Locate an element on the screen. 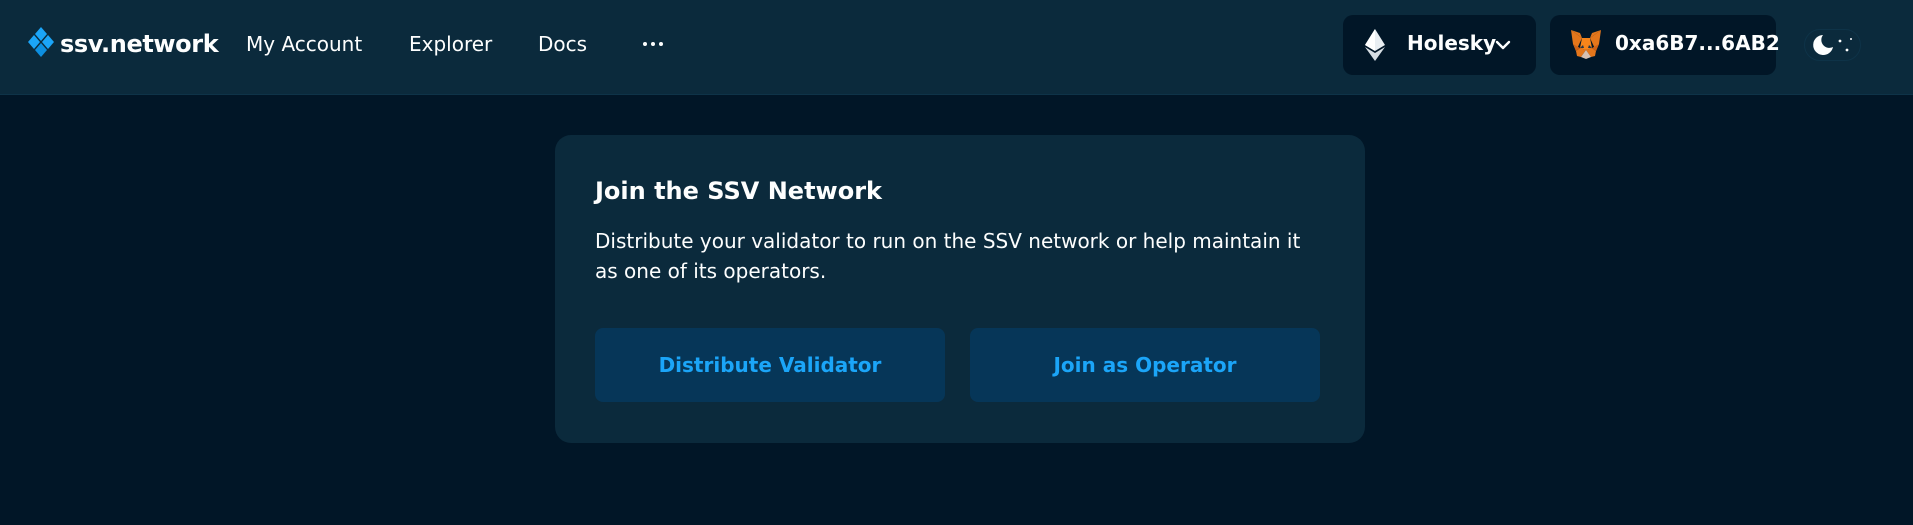 This screenshot has width=1913, height=525. network-selector: Holesky is located at coordinates (1439, 45).